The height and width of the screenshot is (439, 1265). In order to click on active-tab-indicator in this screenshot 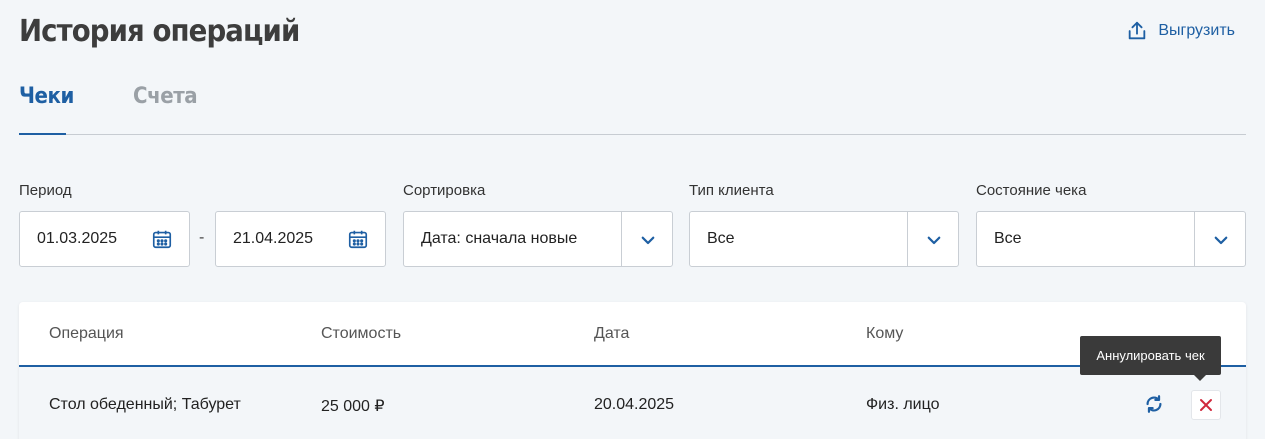, I will do `click(42, 134)`.